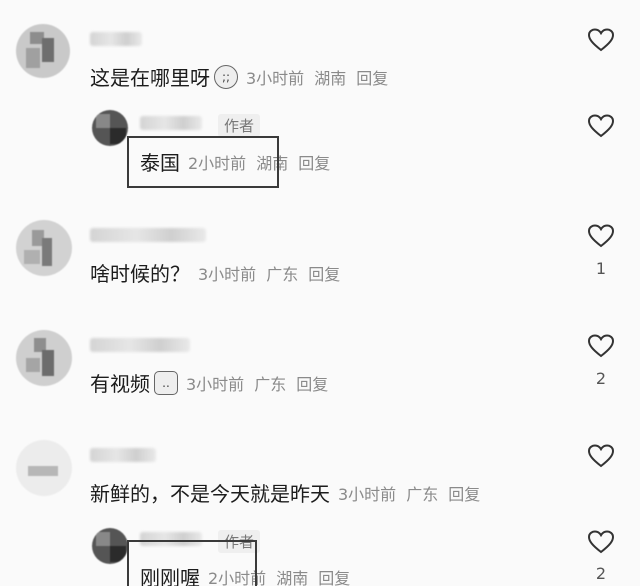 The height and width of the screenshot is (586, 640). I want to click on like-count: 1, so click(601, 268).